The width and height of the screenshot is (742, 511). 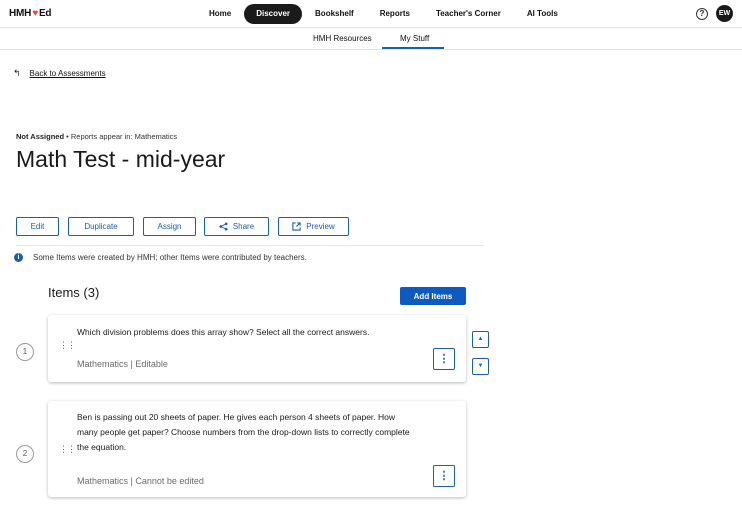 I want to click on tab-hmh-resources: HMH Resources, so click(x=342, y=38).